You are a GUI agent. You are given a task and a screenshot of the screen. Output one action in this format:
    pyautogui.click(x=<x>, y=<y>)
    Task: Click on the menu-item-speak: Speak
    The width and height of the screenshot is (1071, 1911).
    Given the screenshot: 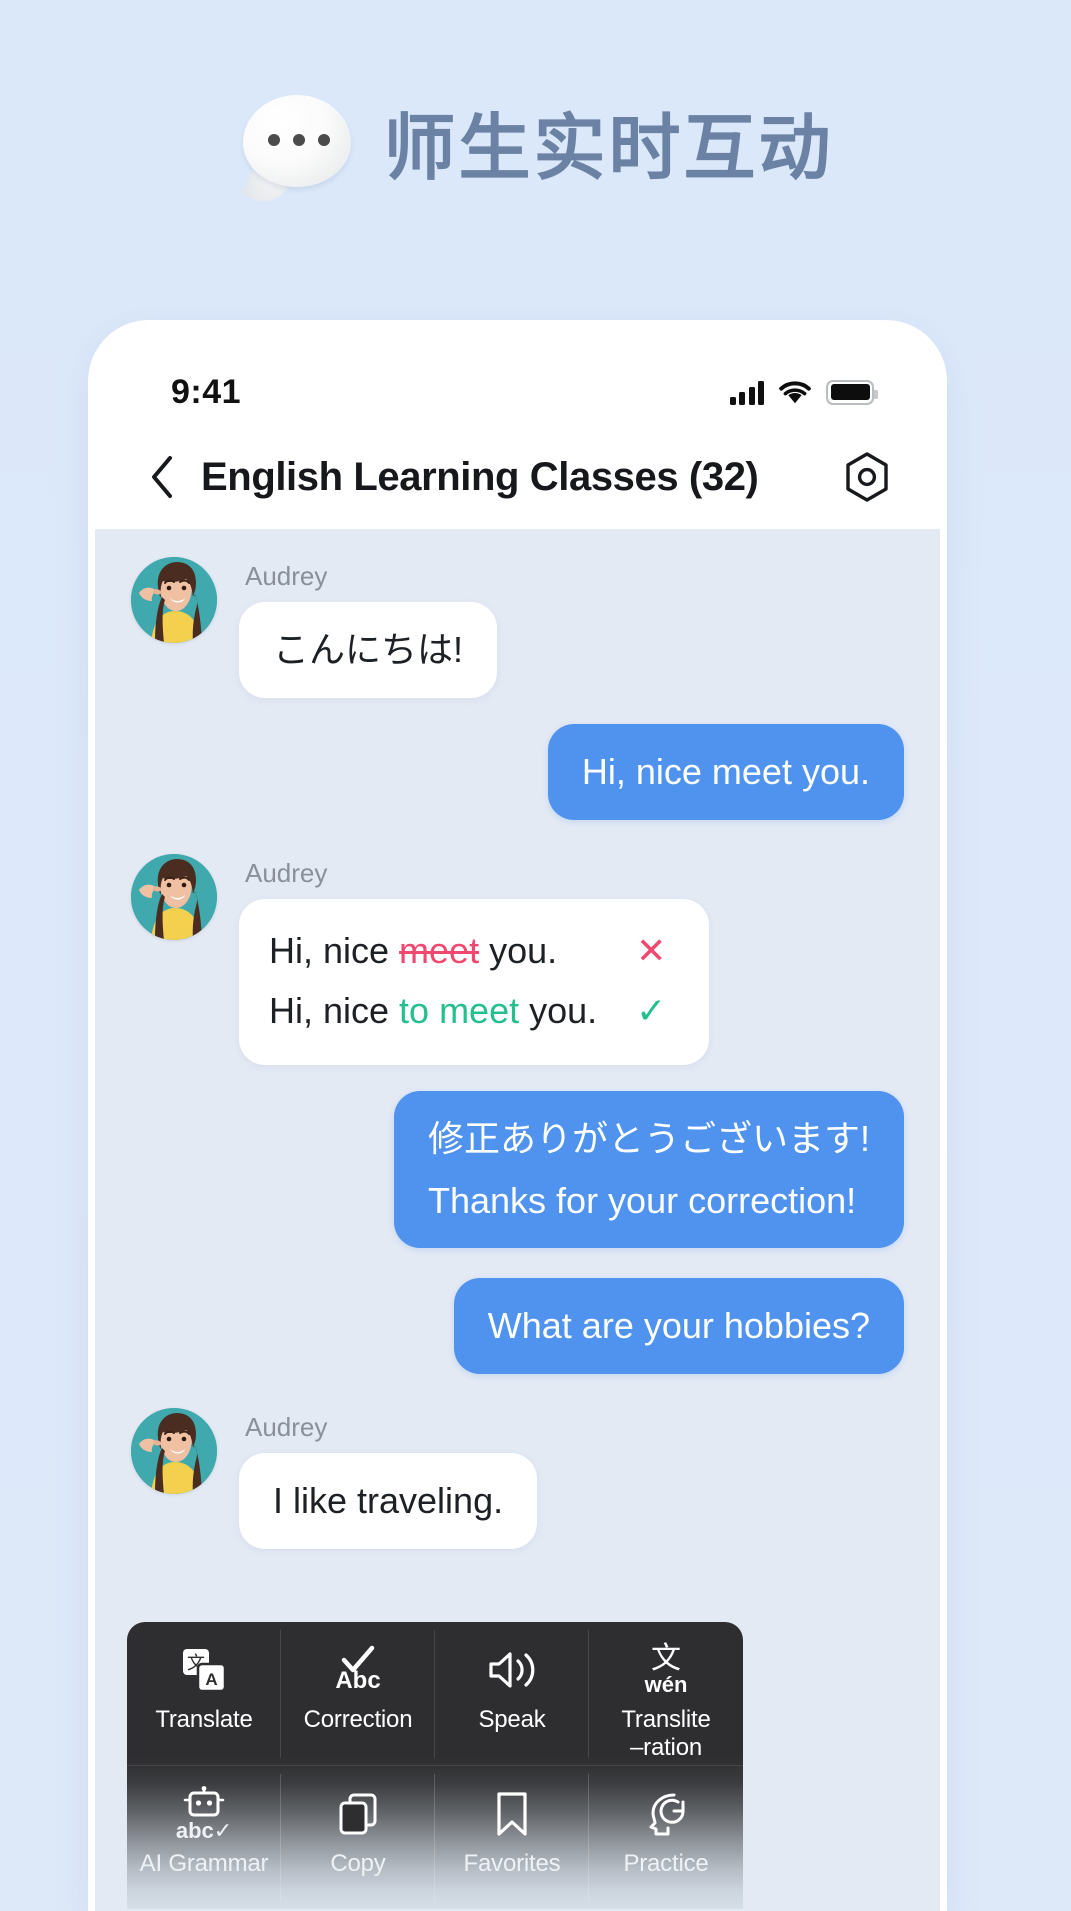 What is the action you would take?
    pyautogui.click(x=512, y=1693)
    